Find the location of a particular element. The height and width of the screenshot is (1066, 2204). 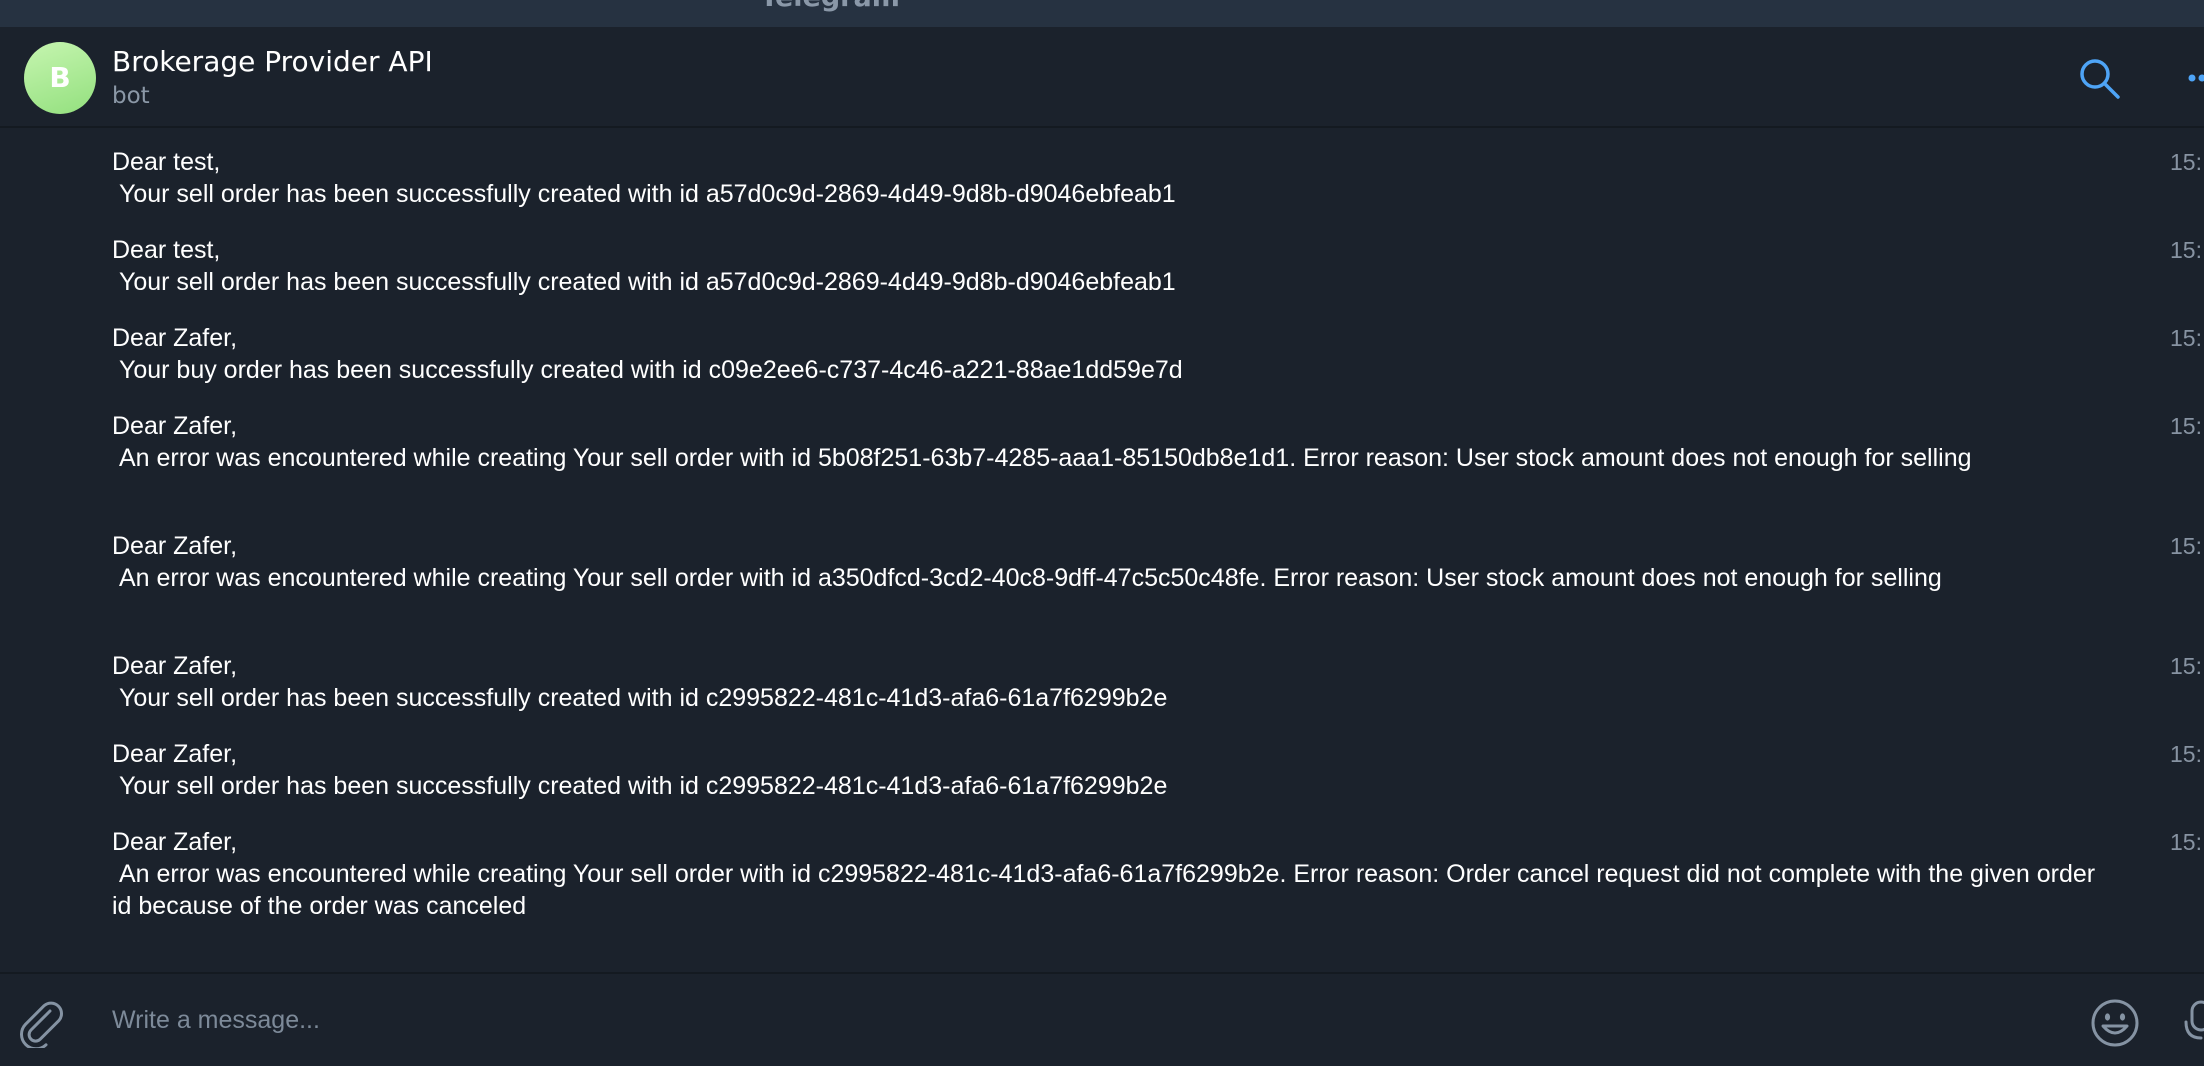

chat-title: Brokerage Provider API is located at coordinates (272, 61).